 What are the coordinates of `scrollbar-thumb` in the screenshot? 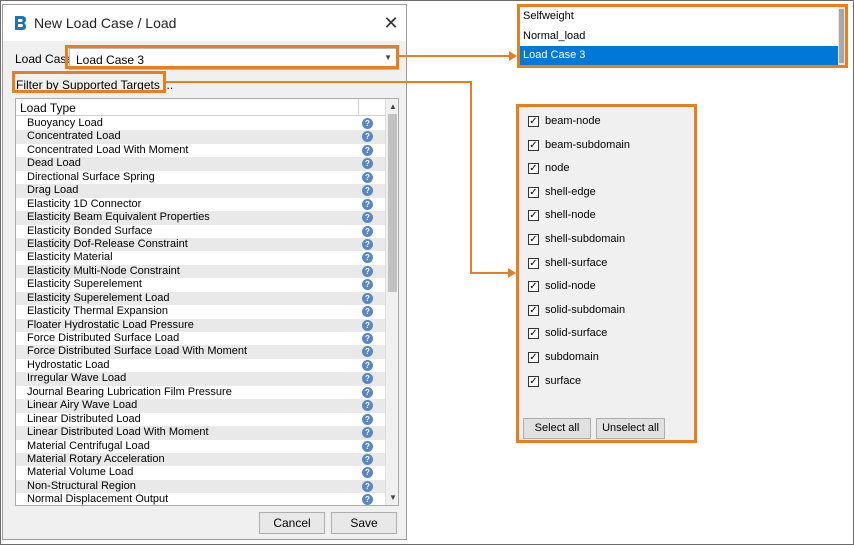 It's located at (392, 203).